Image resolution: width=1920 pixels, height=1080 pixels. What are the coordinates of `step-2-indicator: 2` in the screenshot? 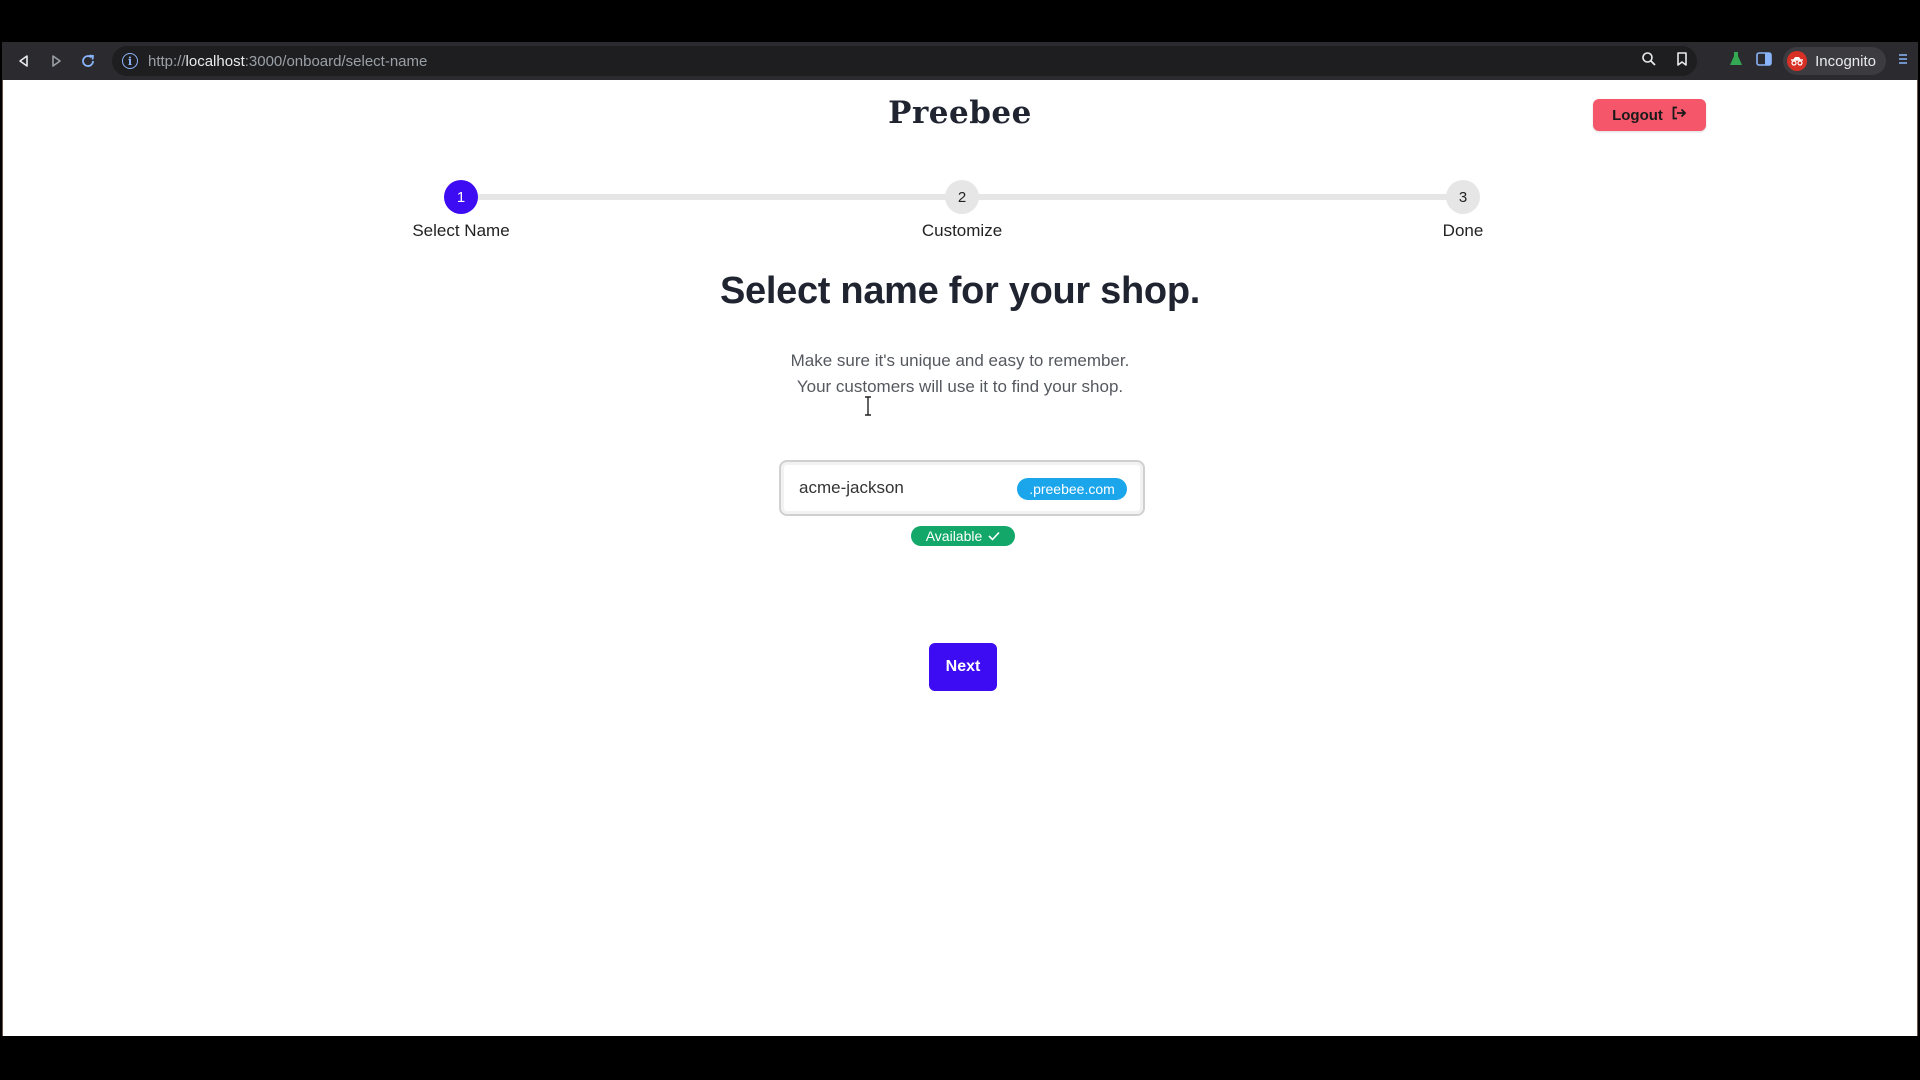 It's located at (962, 197).